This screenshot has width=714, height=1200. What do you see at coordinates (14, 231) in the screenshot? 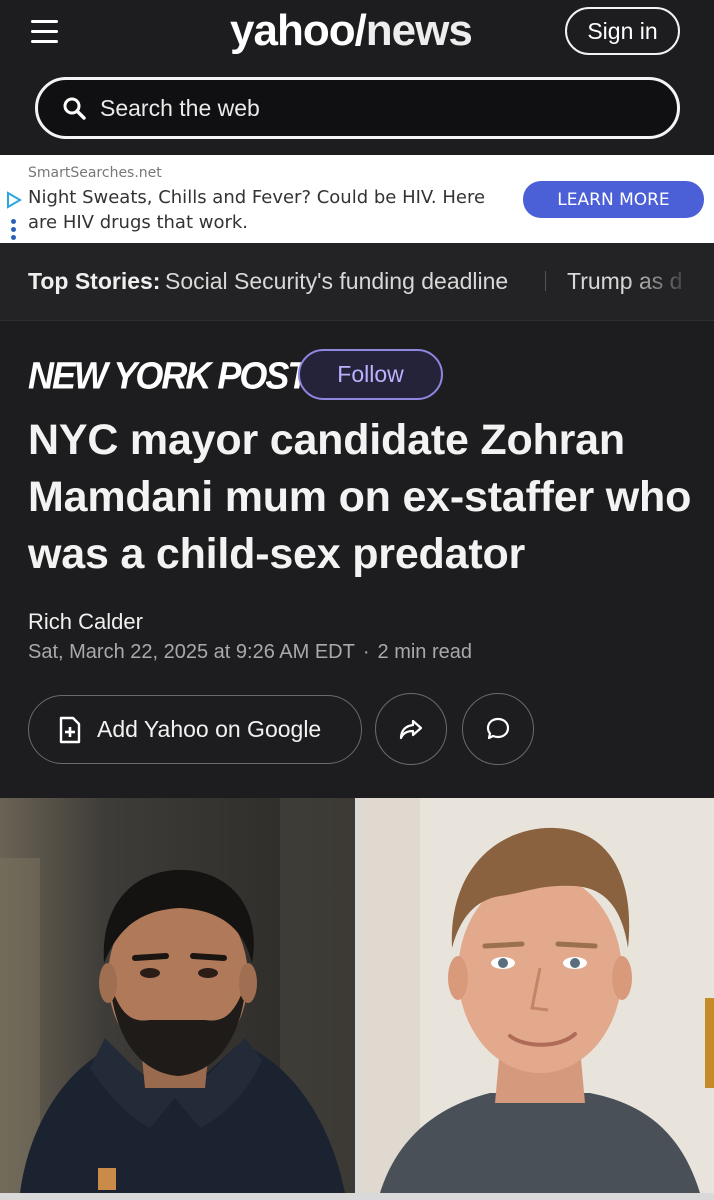
I see `ad-options-icon` at bounding box center [14, 231].